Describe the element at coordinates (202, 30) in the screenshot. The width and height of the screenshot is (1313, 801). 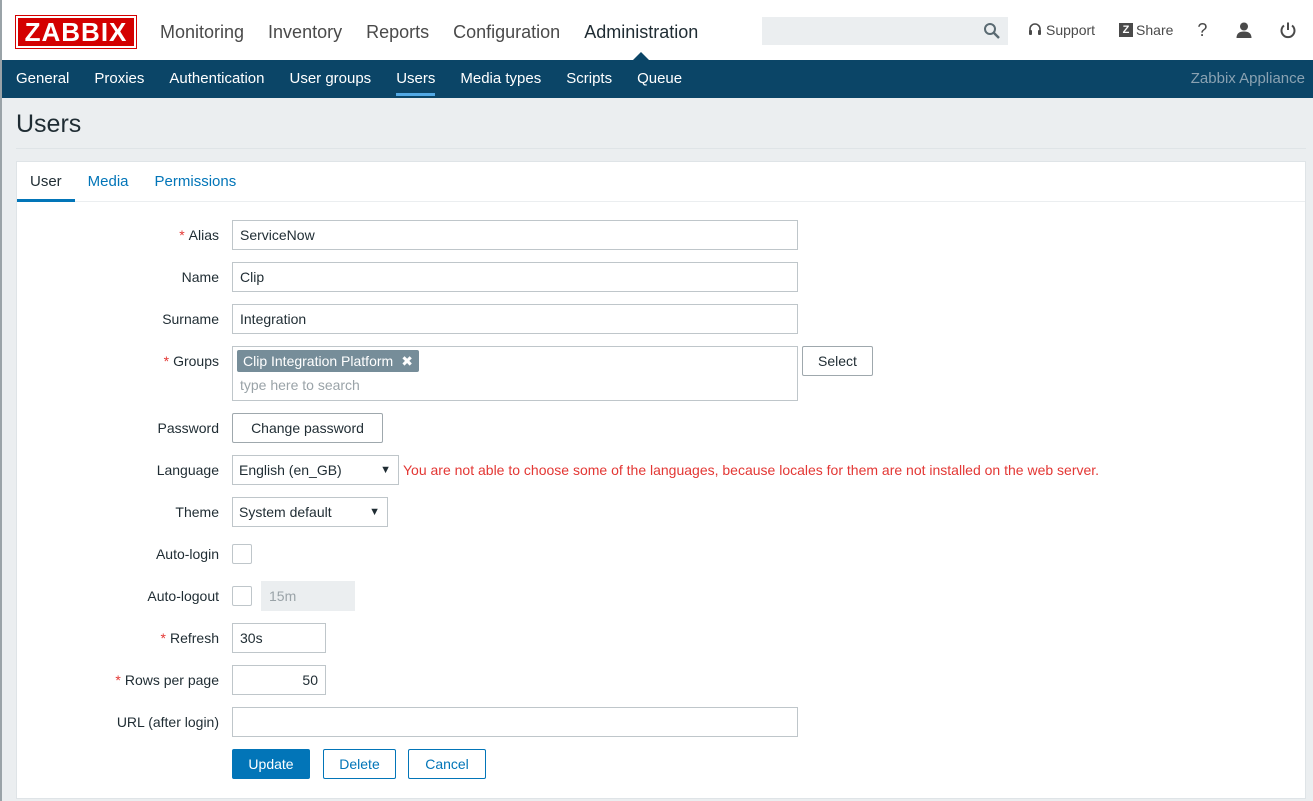
I see `nav-monitoring: Monitoring` at that location.